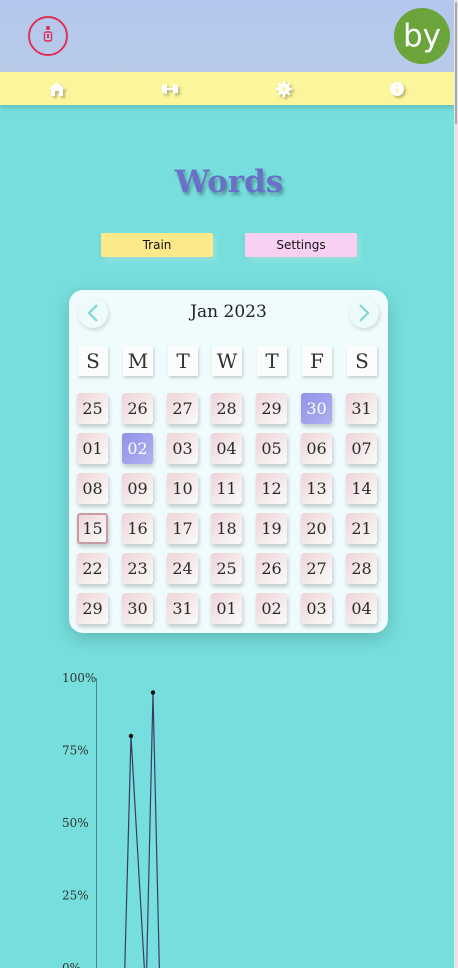 This screenshot has width=458, height=968. I want to click on calendar-month-label: Jan 2023, so click(228, 312).